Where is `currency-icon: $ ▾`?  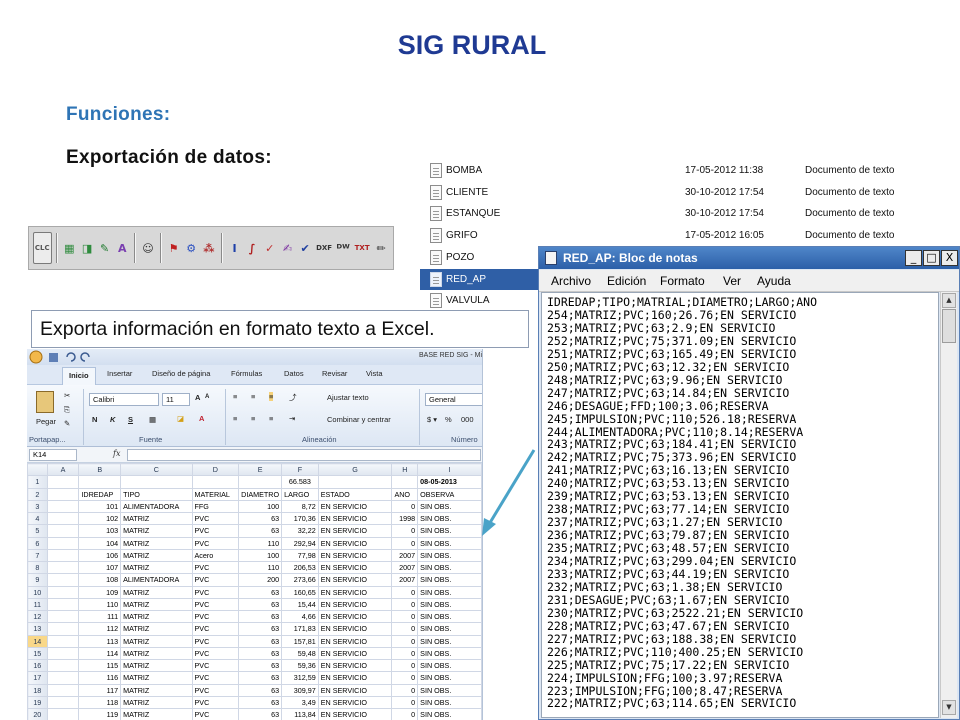
currency-icon: $ ▾ is located at coordinates (432, 419).